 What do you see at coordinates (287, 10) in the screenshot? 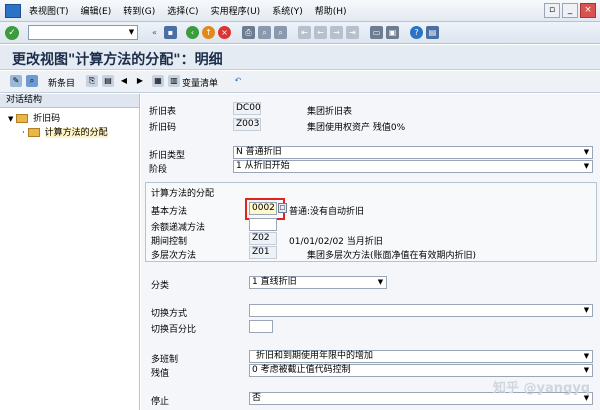
I see `menu-system: 系统(Y)` at bounding box center [287, 10].